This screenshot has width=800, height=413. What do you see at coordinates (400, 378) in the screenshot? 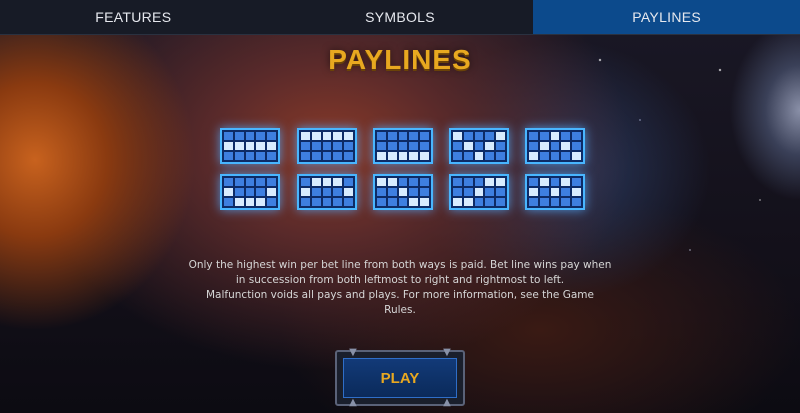
I see `play-button: PLAY` at bounding box center [400, 378].